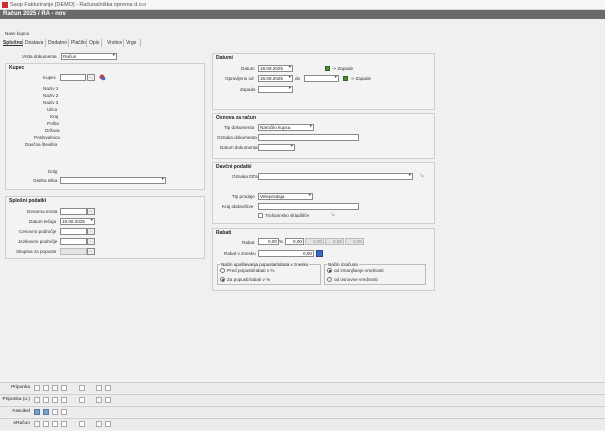 This screenshot has width=605, height=431. What do you see at coordinates (12, 43) in the screenshot?
I see `tab-splosno: Splošno` at bounding box center [12, 43].